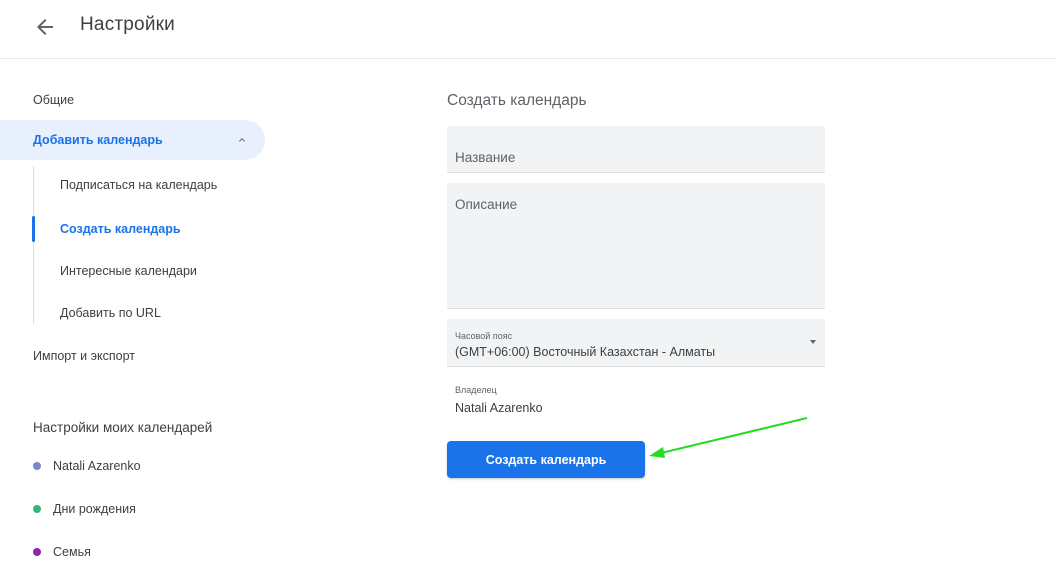 The height and width of the screenshot is (562, 1056). I want to click on page-title: Настройки, so click(127, 24).